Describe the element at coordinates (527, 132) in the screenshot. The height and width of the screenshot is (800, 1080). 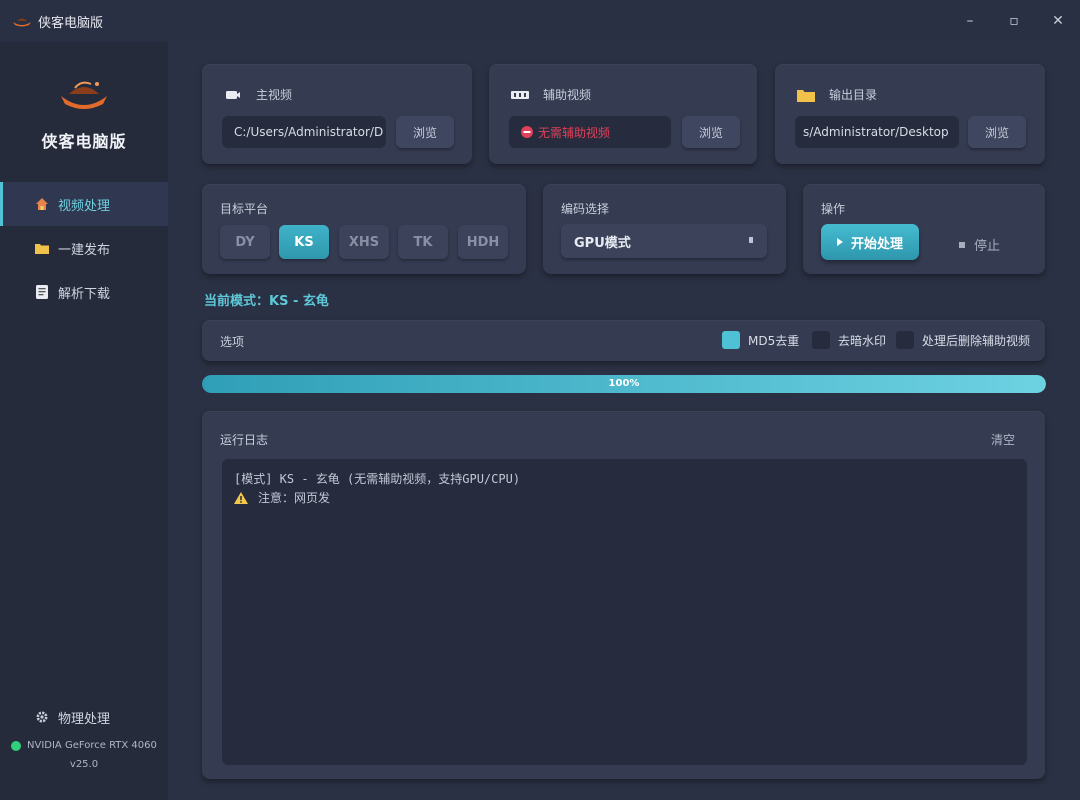
I see `no-entry-icon` at that location.